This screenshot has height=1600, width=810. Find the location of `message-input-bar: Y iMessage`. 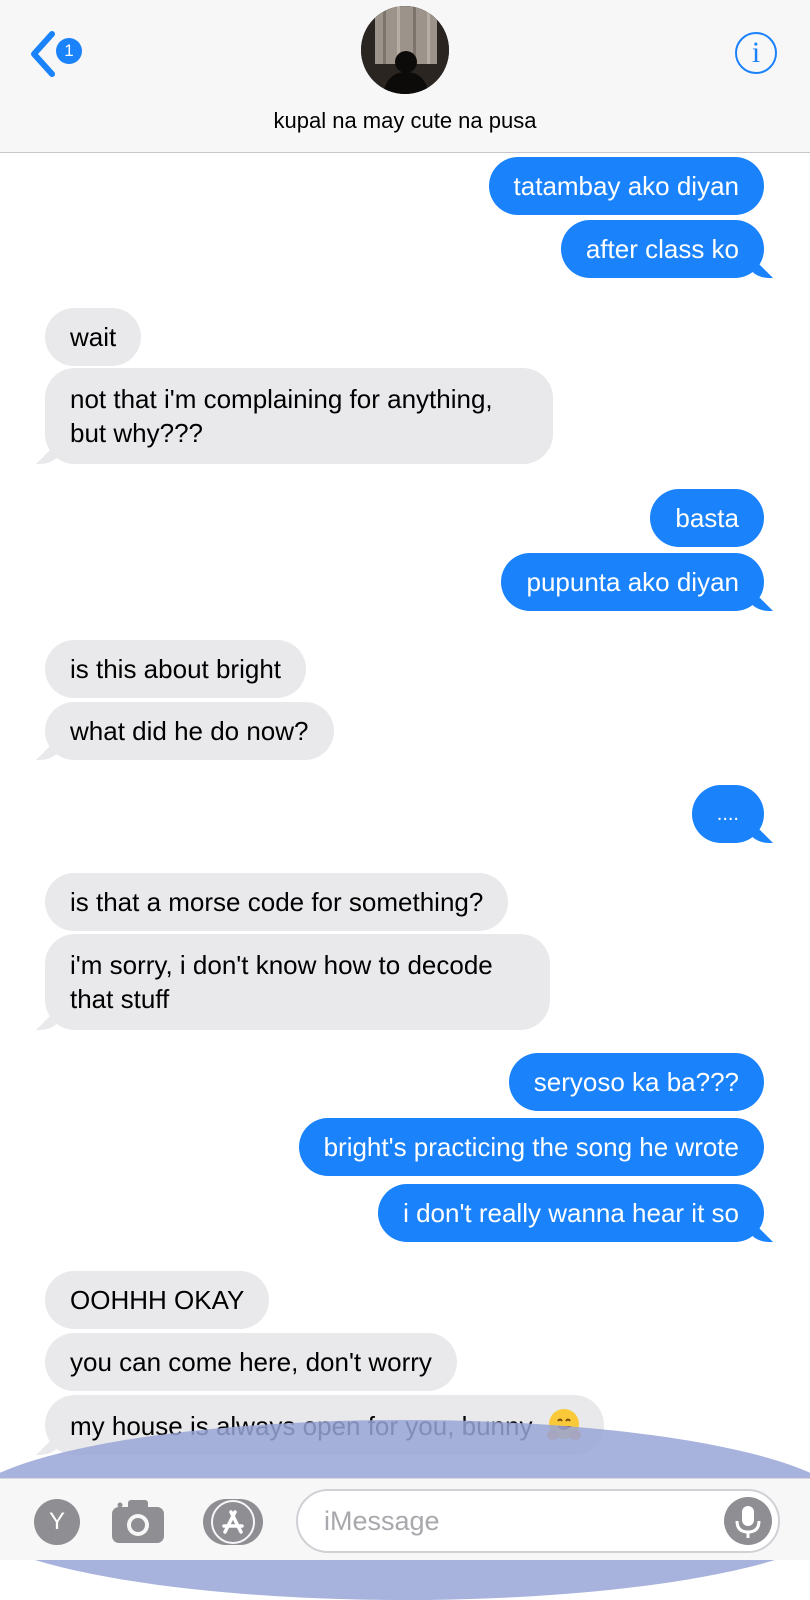

message-input-bar: Y iMessage is located at coordinates (405, 1519).